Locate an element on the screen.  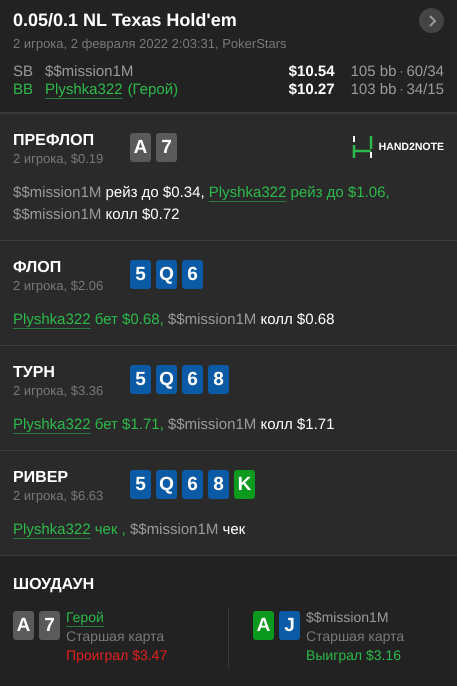
chevron-right-icon is located at coordinates (431, 20).